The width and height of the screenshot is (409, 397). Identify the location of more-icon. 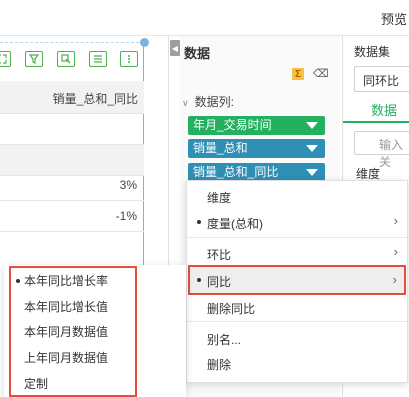
(129, 59).